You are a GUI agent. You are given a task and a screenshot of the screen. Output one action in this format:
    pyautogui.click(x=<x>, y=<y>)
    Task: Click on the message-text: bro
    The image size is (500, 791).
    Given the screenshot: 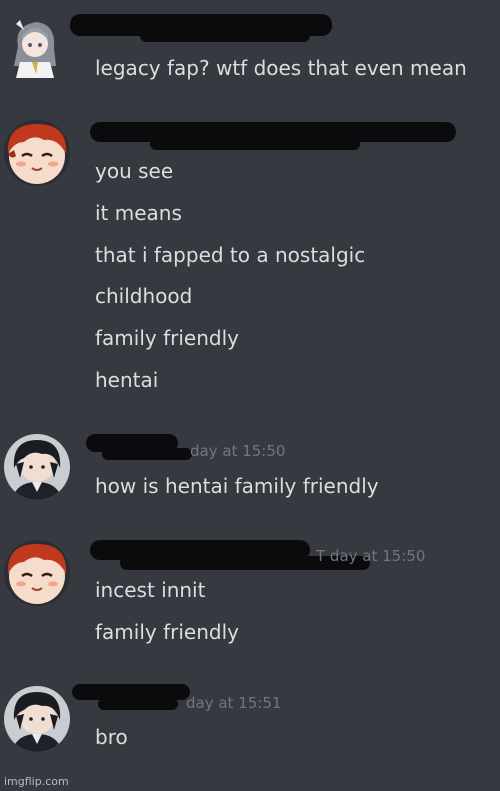 What is the action you would take?
    pyautogui.click(x=111, y=737)
    